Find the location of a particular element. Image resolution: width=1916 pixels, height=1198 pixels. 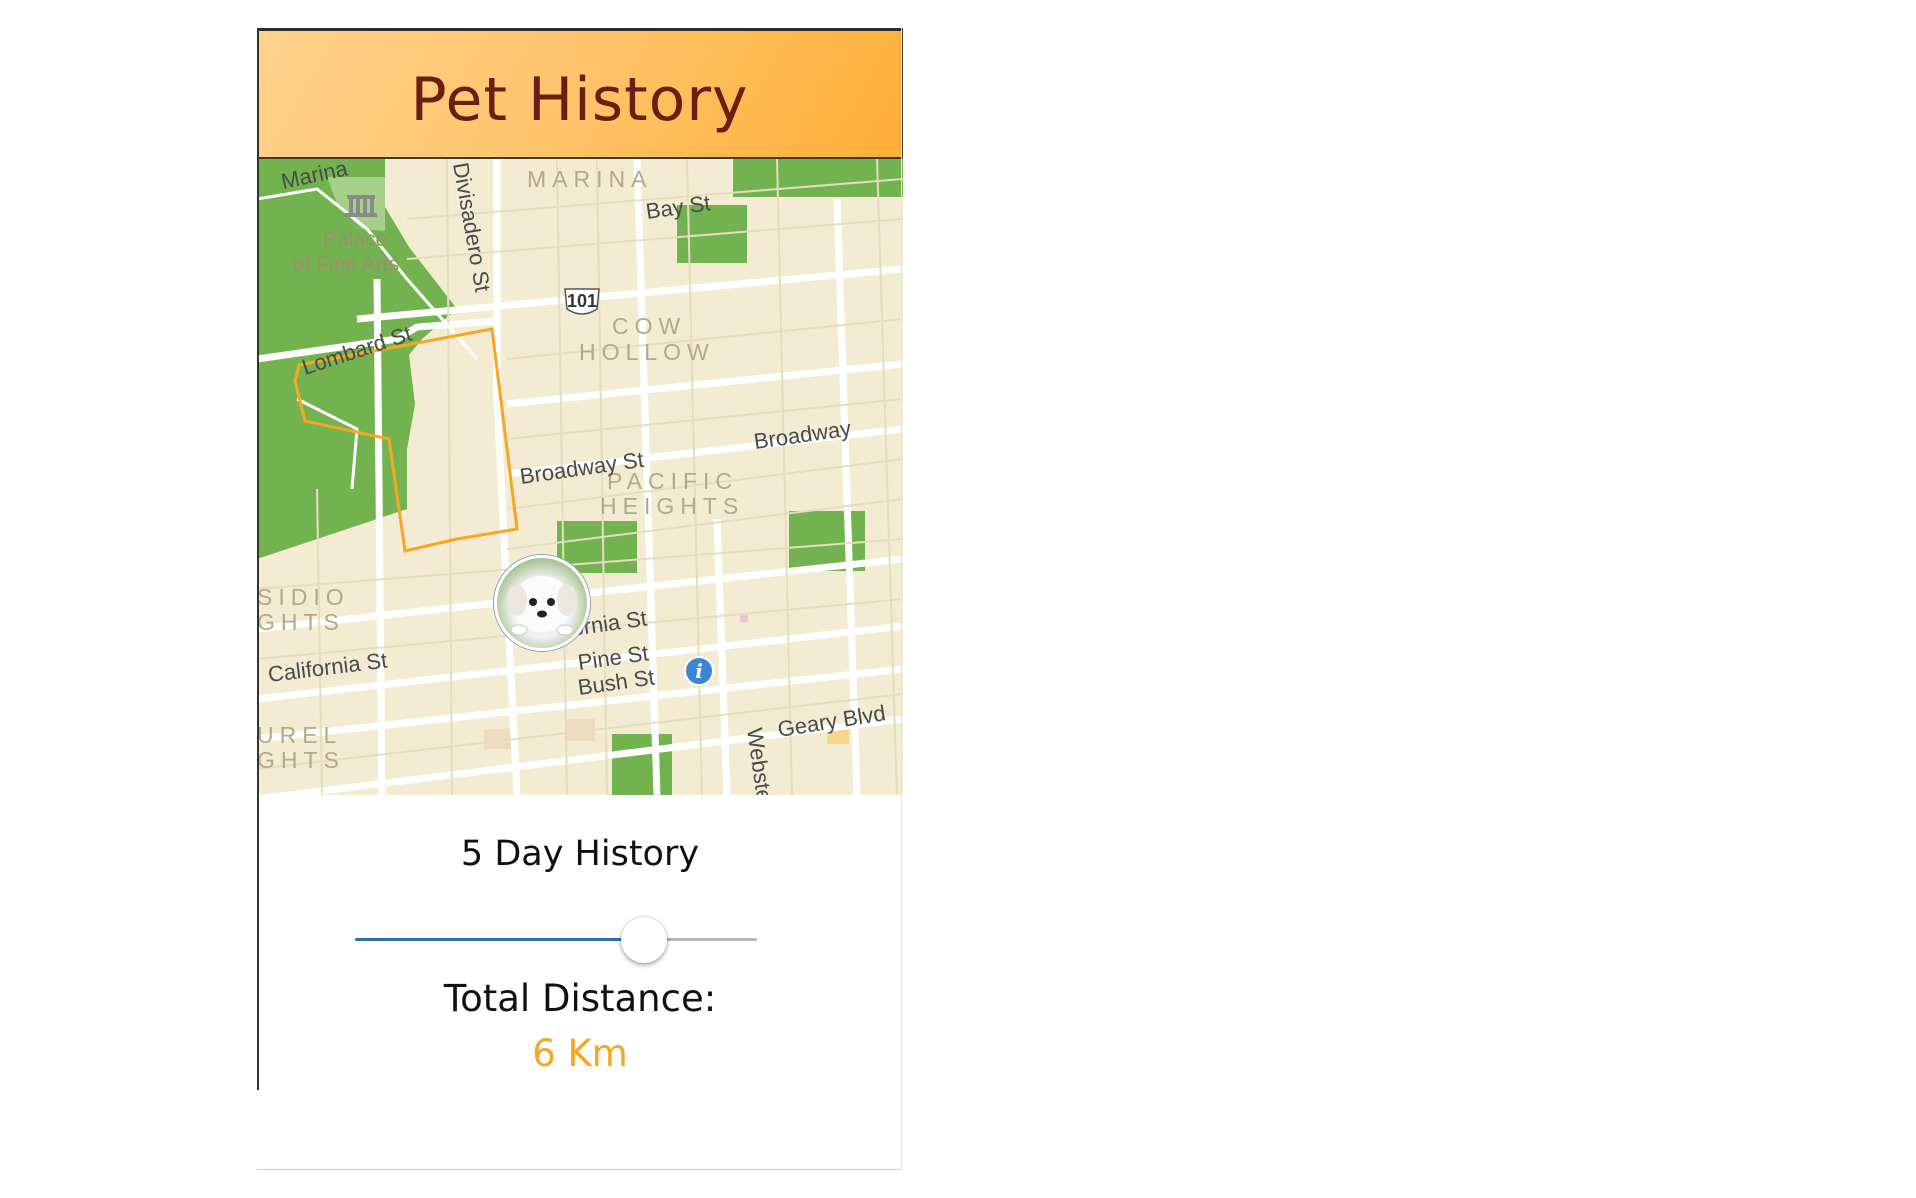

info-icon: i is located at coordinates (699, 671).